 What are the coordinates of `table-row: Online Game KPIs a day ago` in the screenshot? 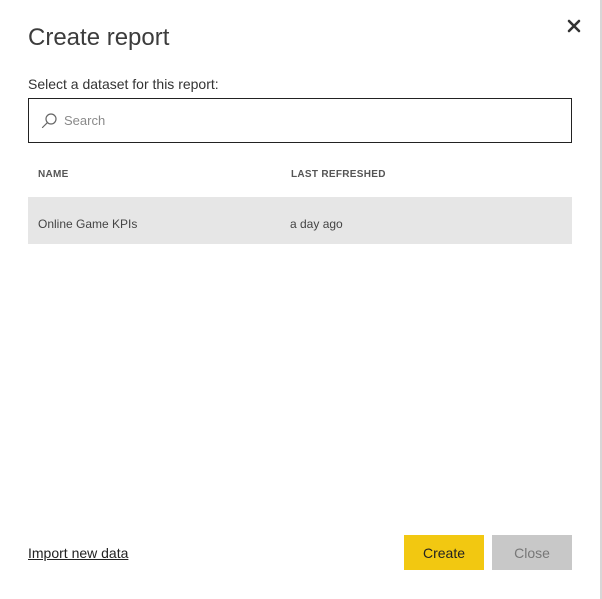 It's located at (300, 220).